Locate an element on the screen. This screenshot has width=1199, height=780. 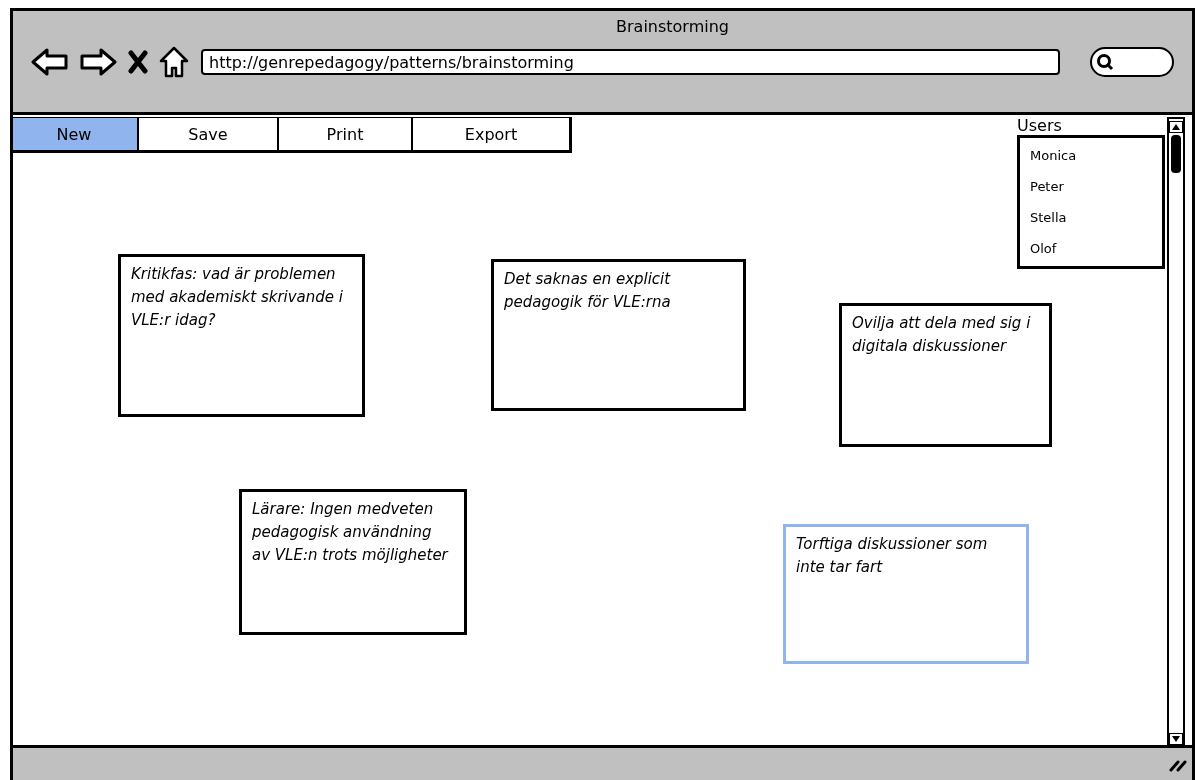
scroll-up-icon is located at coordinates (1176, 127).